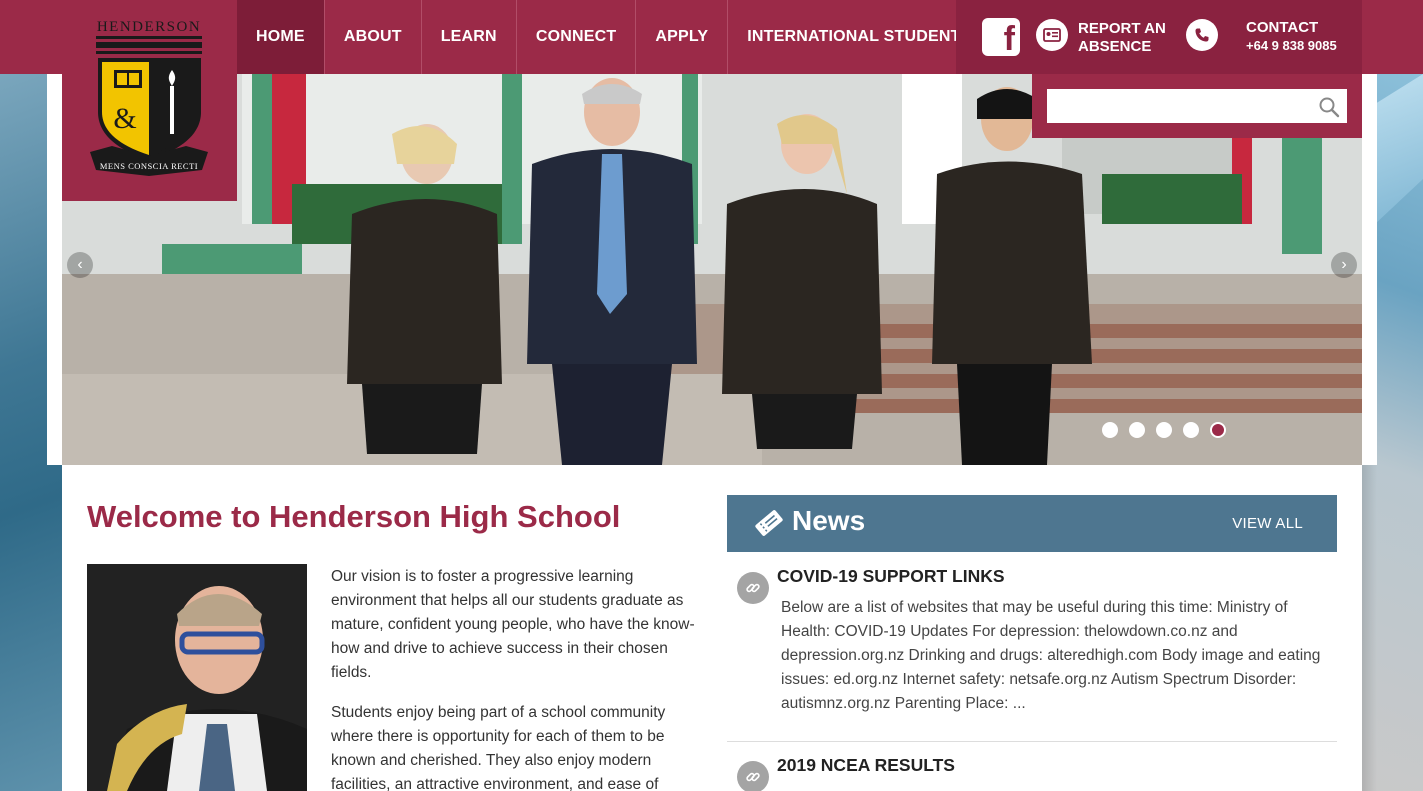 This screenshot has width=1423, height=791. What do you see at coordinates (373, 37) in the screenshot?
I see `nav-about: ABOUT` at bounding box center [373, 37].